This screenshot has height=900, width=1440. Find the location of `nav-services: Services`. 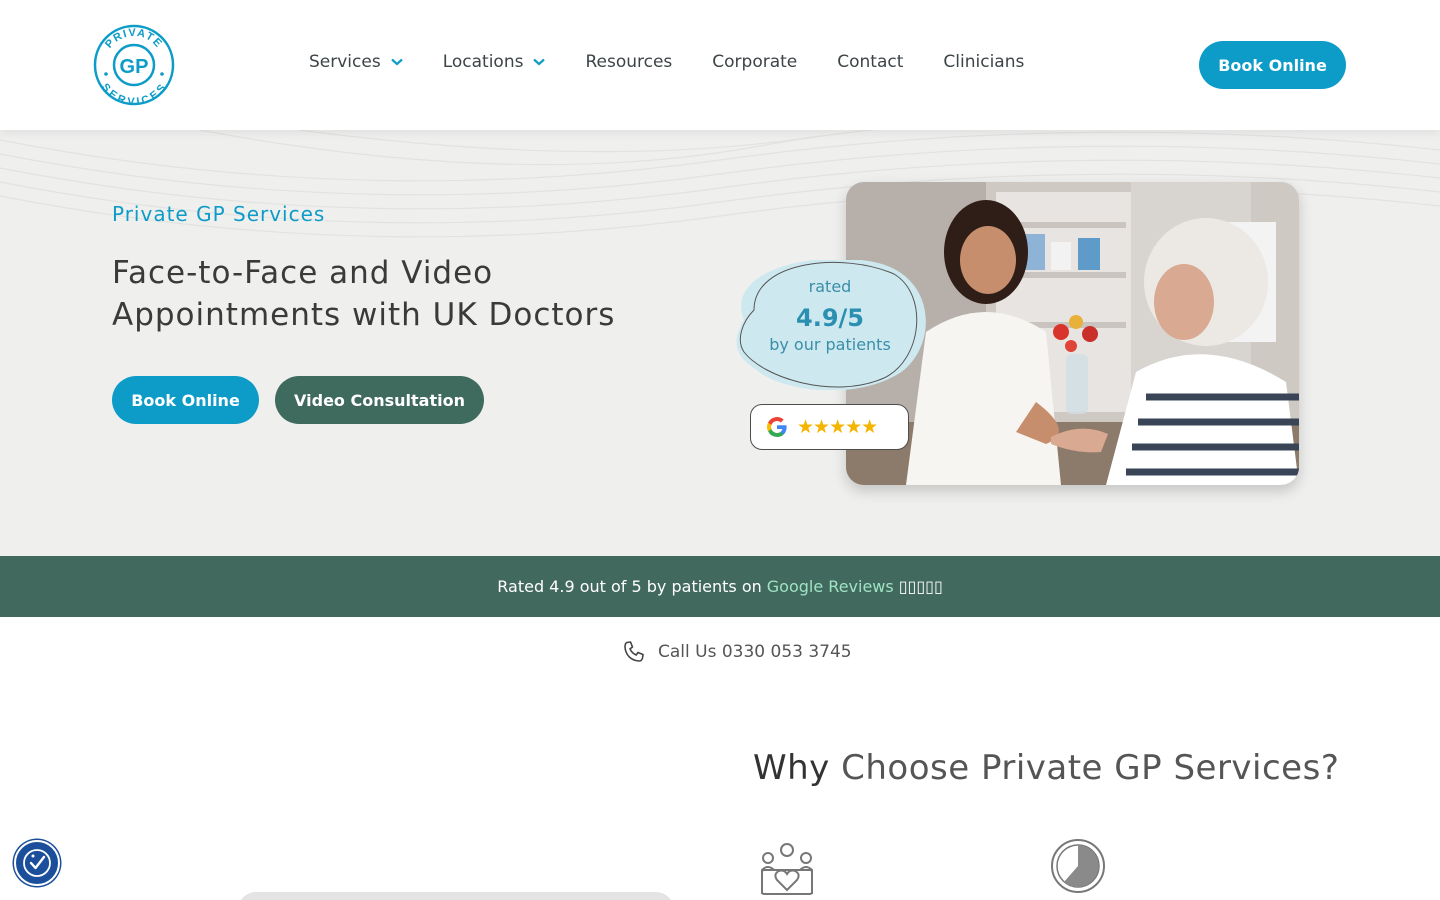

nav-services: Services is located at coordinates (356, 62).